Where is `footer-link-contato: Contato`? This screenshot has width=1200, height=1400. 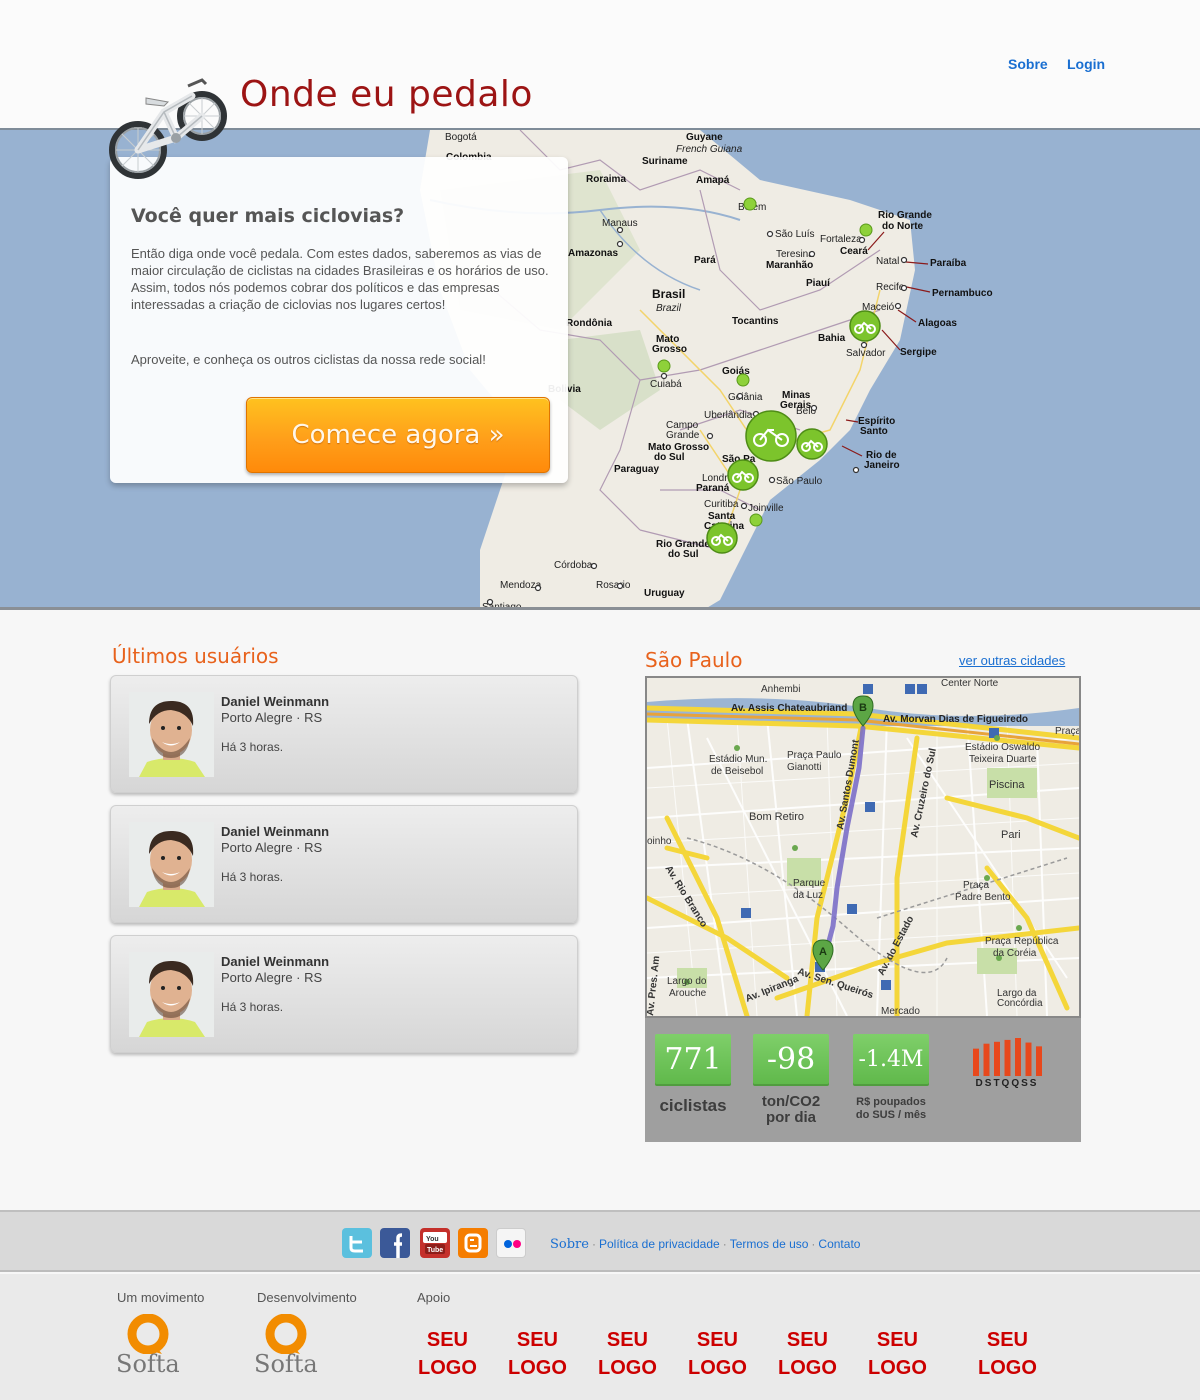
footer-link-contato: Contato is located at coordinates (839, 1244).